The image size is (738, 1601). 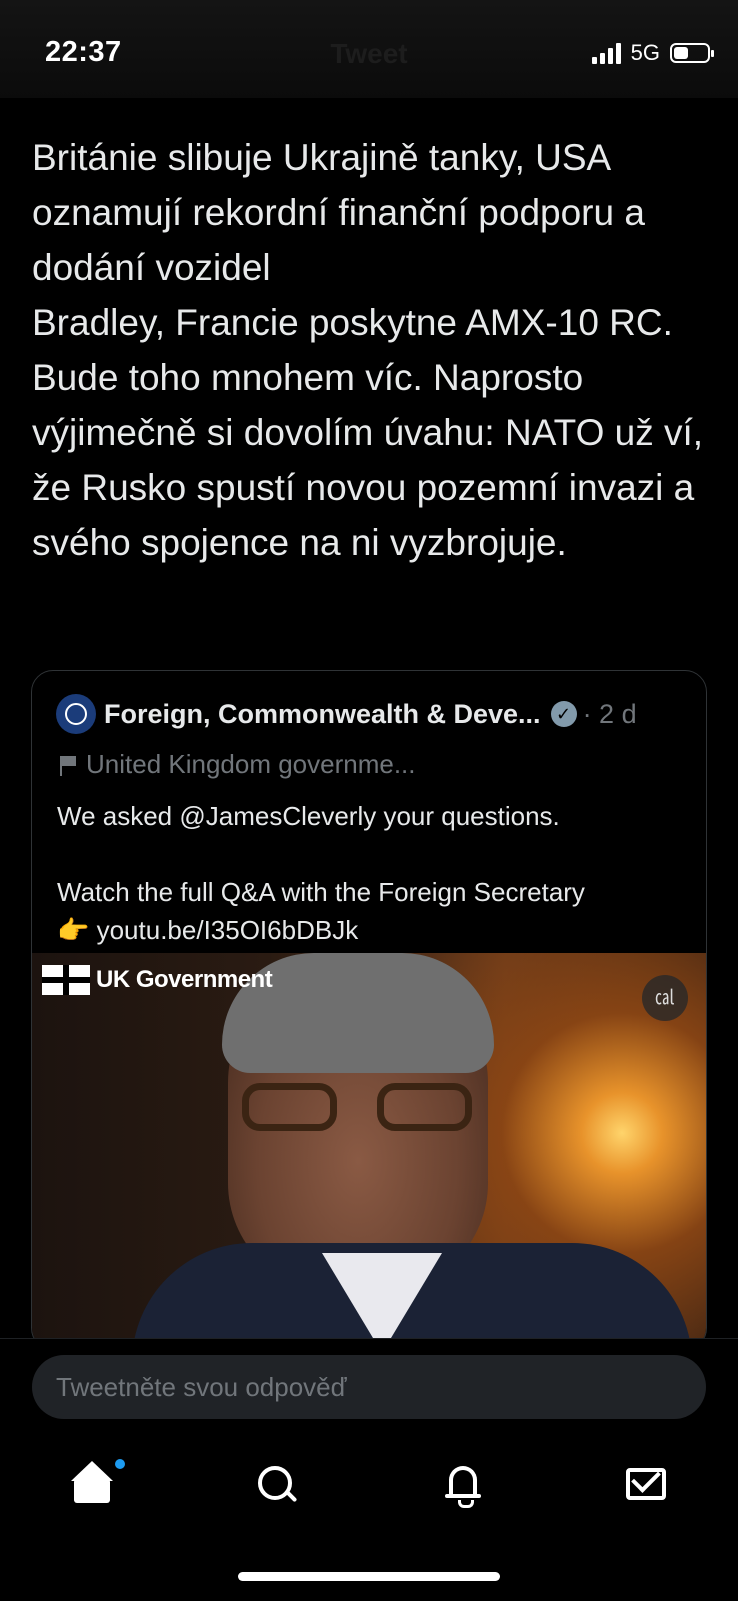 I want to click on tab-search, so click(x=276, y=1484).